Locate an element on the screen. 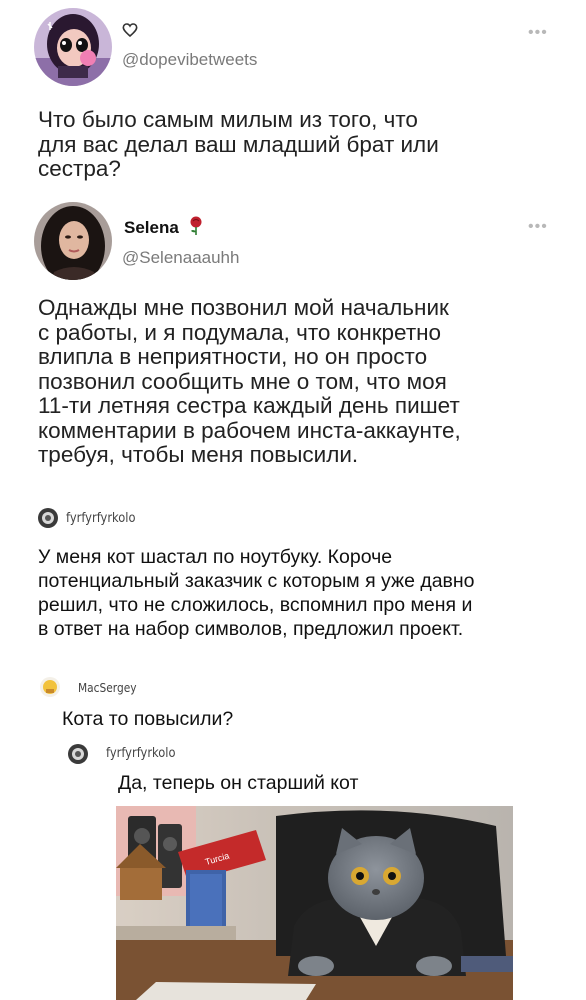  cartoon-girl-avatar-image is located at coordinates (73, 47).